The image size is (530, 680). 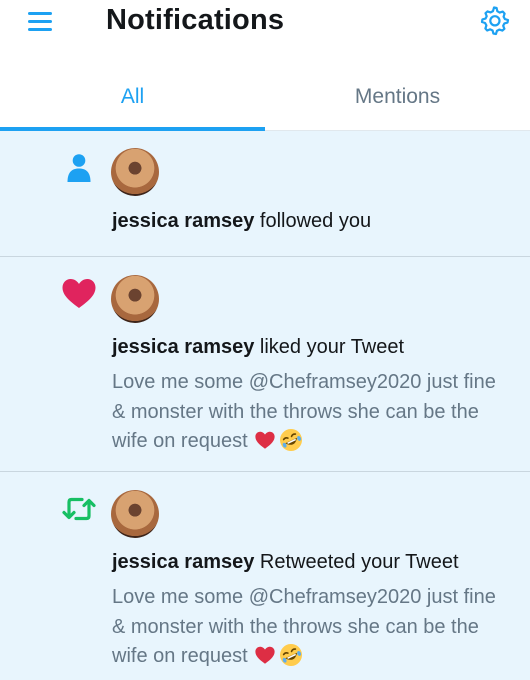 I want to click on notification-headline: jessica ramsey Retweeted your Tweet, so click(x=285, y=562).